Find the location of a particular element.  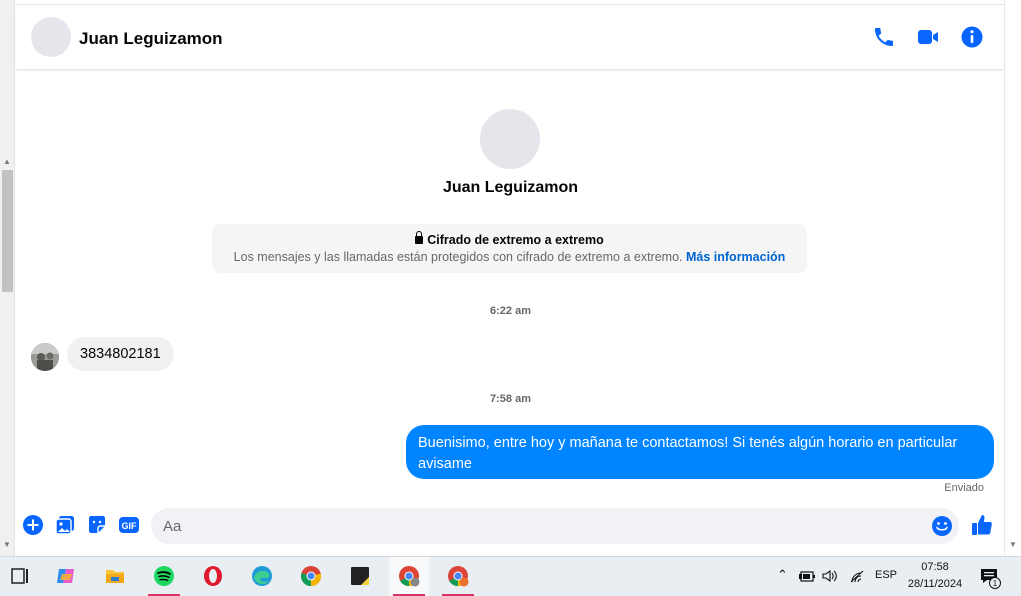

edge-icon is located at coordinates (262, 576).